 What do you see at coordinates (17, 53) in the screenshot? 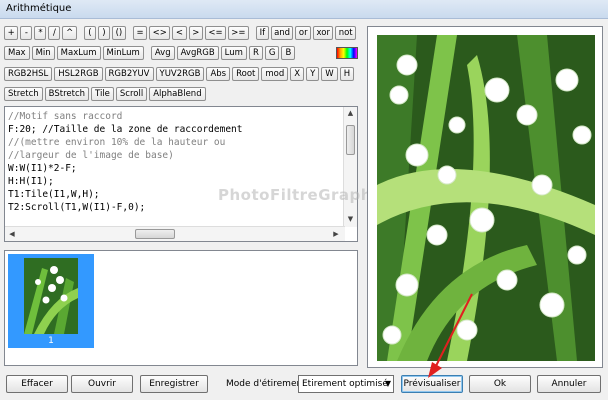
I see `fn-max-button: Max` at bounding box center [17, 53].